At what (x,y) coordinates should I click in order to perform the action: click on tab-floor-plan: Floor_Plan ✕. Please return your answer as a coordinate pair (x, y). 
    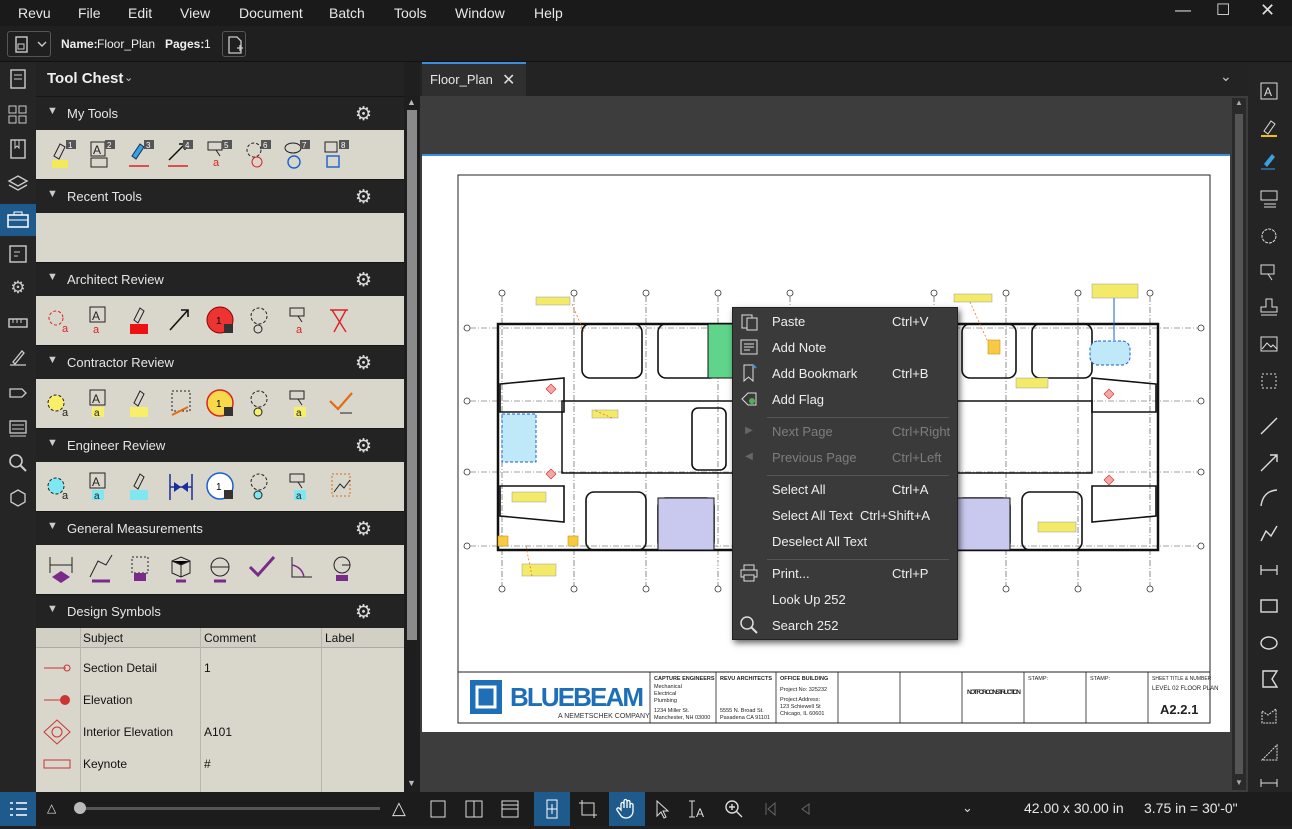
    Looking at the image, I should click on (474, 79).